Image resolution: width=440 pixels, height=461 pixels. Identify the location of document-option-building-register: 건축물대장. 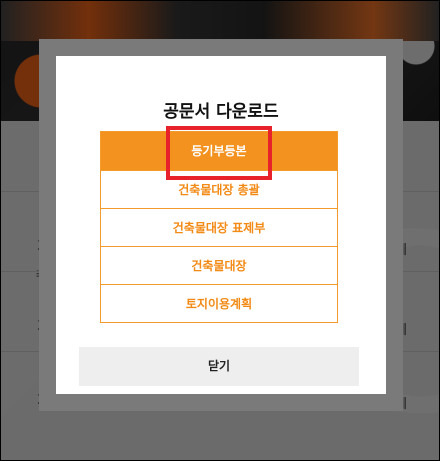
(219, 265).